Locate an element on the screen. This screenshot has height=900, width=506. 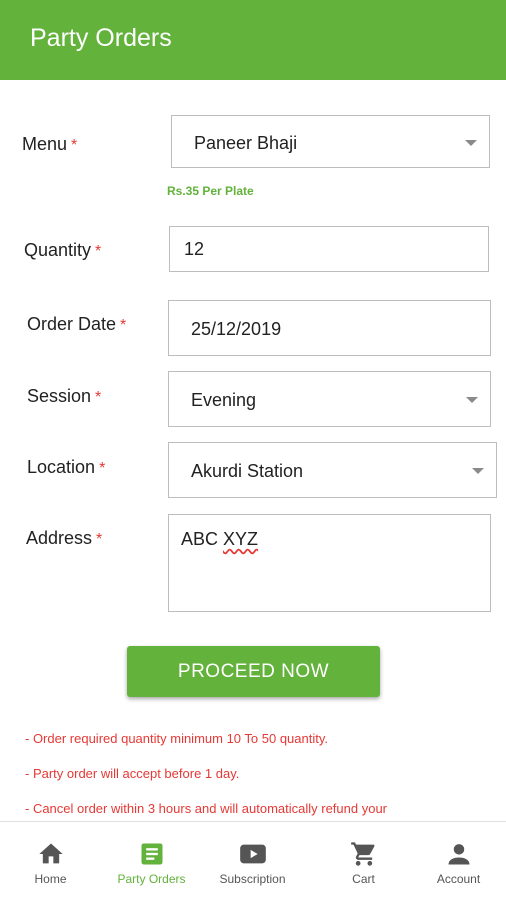
nav-item-account: Account is located at coordinates (457, 861).